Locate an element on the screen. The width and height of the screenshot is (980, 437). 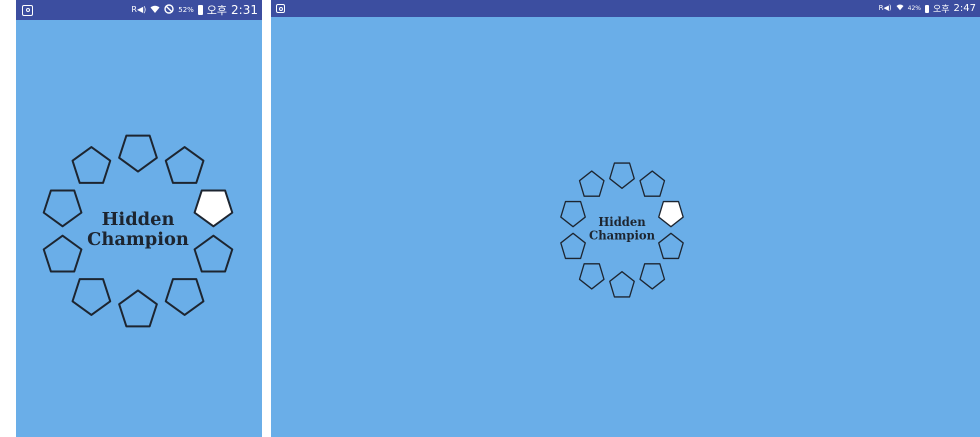
status-bar: R◀) 42% 오후 2:47 is located at coordinates (625, 8).